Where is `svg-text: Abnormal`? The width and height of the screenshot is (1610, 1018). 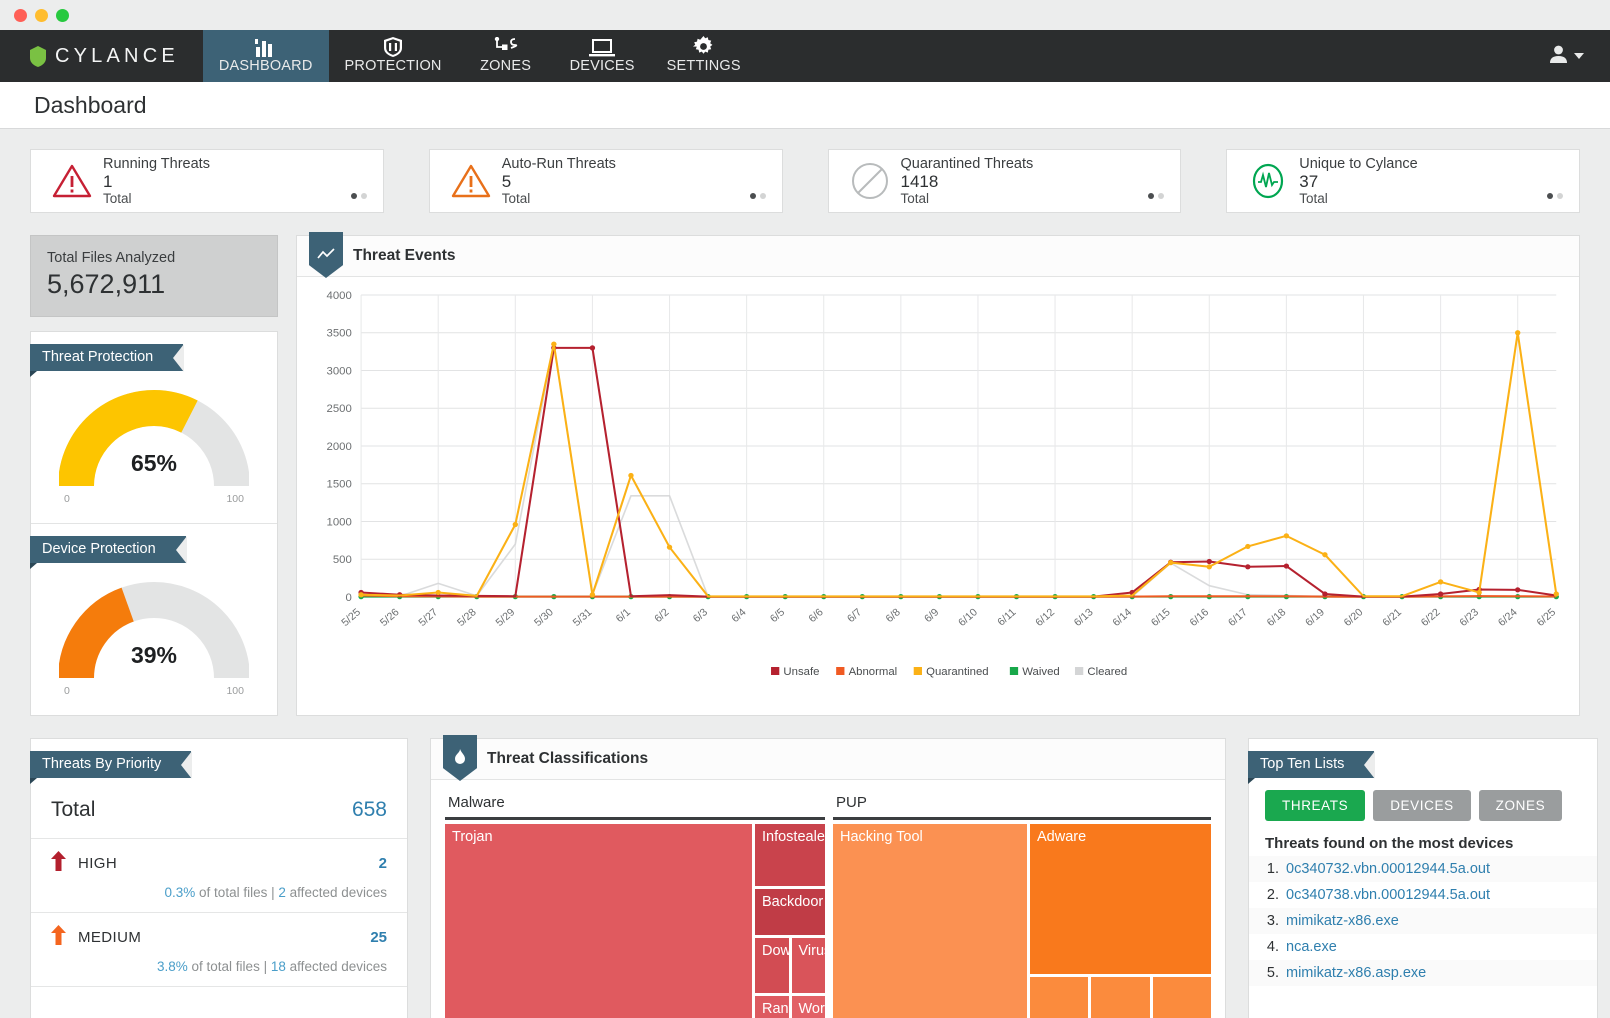
svg-text: Abnormal is located at coordinates (873, 672).